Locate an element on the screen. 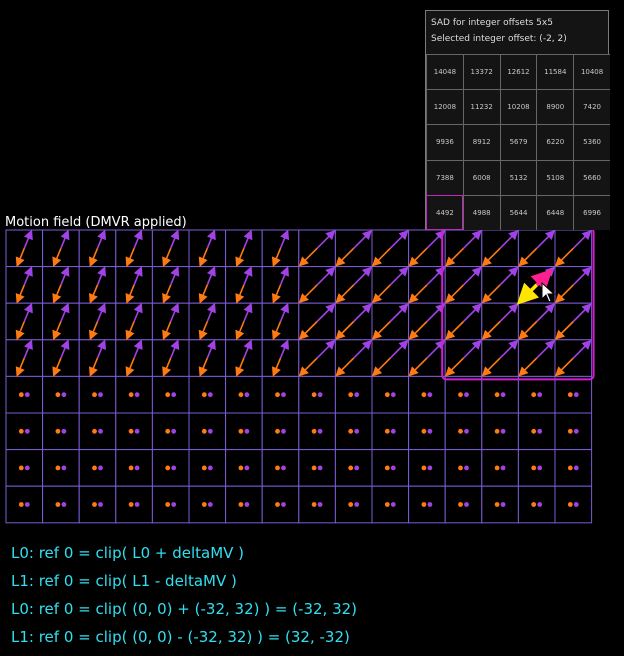 The image size is (624, 656). sad-cell: 6220 is located at coordinates (555, 142).